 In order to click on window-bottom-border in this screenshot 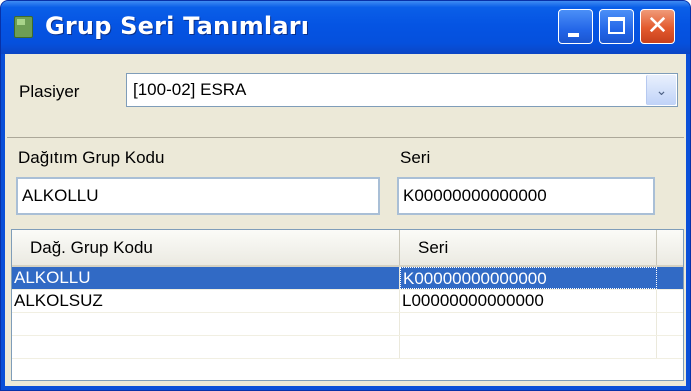, I will do `click(345, 388)`.